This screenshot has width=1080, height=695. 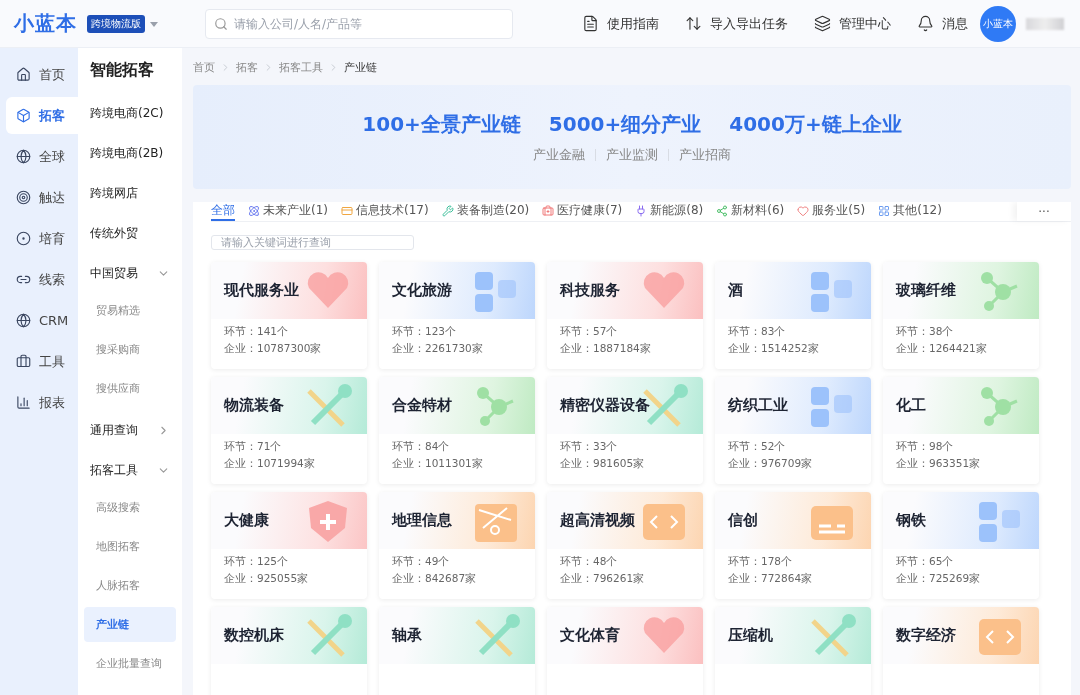 What do you see at coordinates (603, 579) in the screenshot?
I see `company-count: 企业：796261家` at bounding box center [603, 579].